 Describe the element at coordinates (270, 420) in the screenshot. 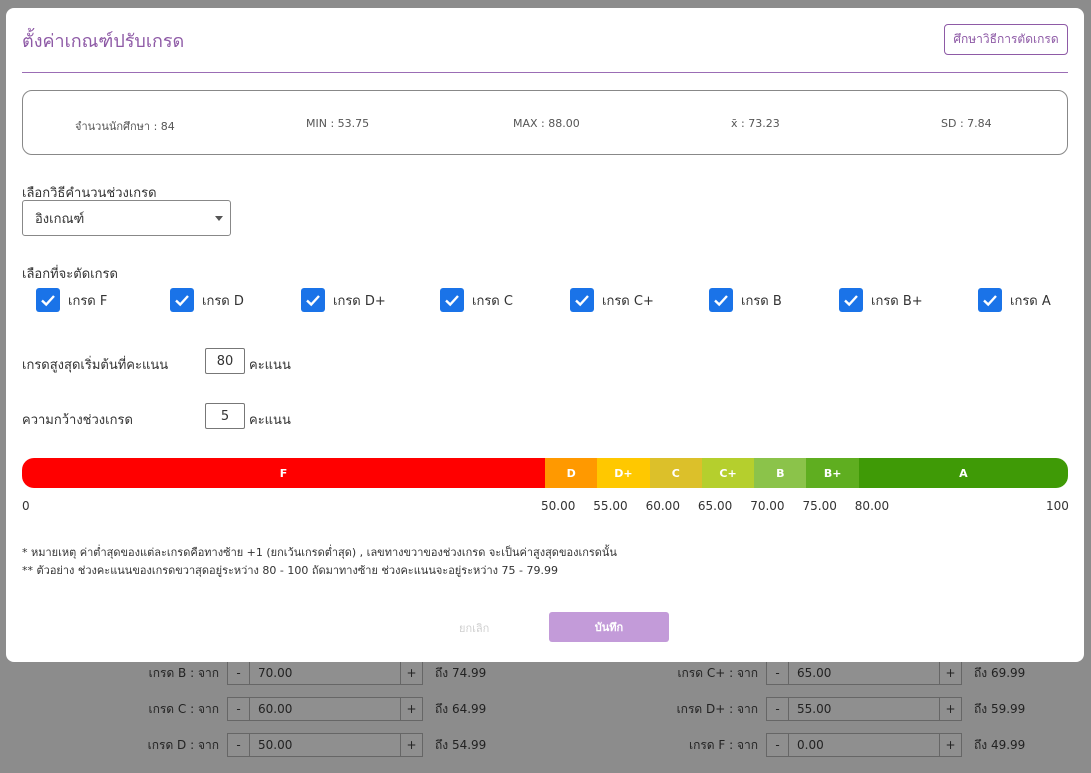

I see `range-width-unit: คะแนน` at that location.